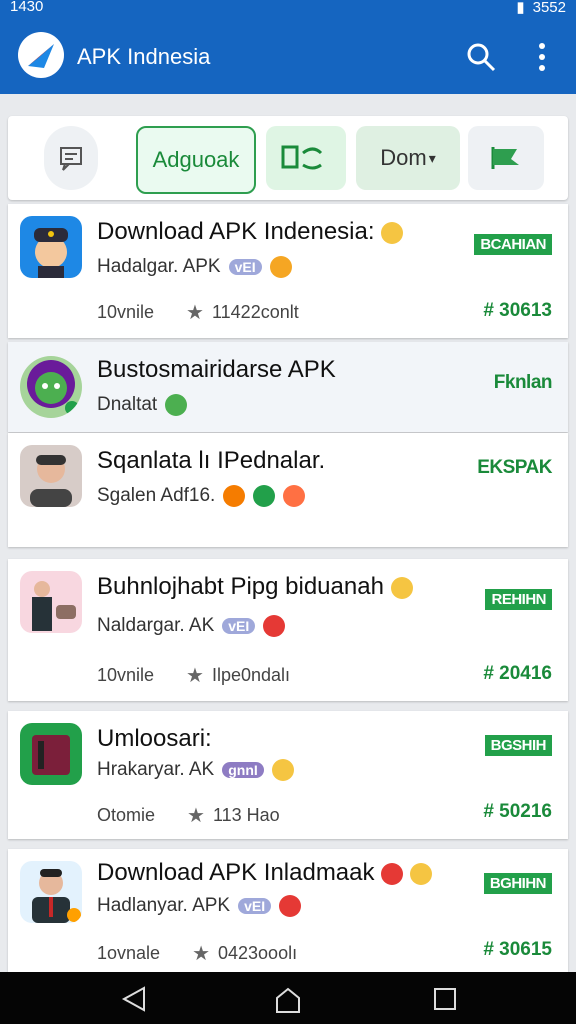 The image size is (576, 1024). I want to click on app-title-text: Umloosari:, so click(154, 738).